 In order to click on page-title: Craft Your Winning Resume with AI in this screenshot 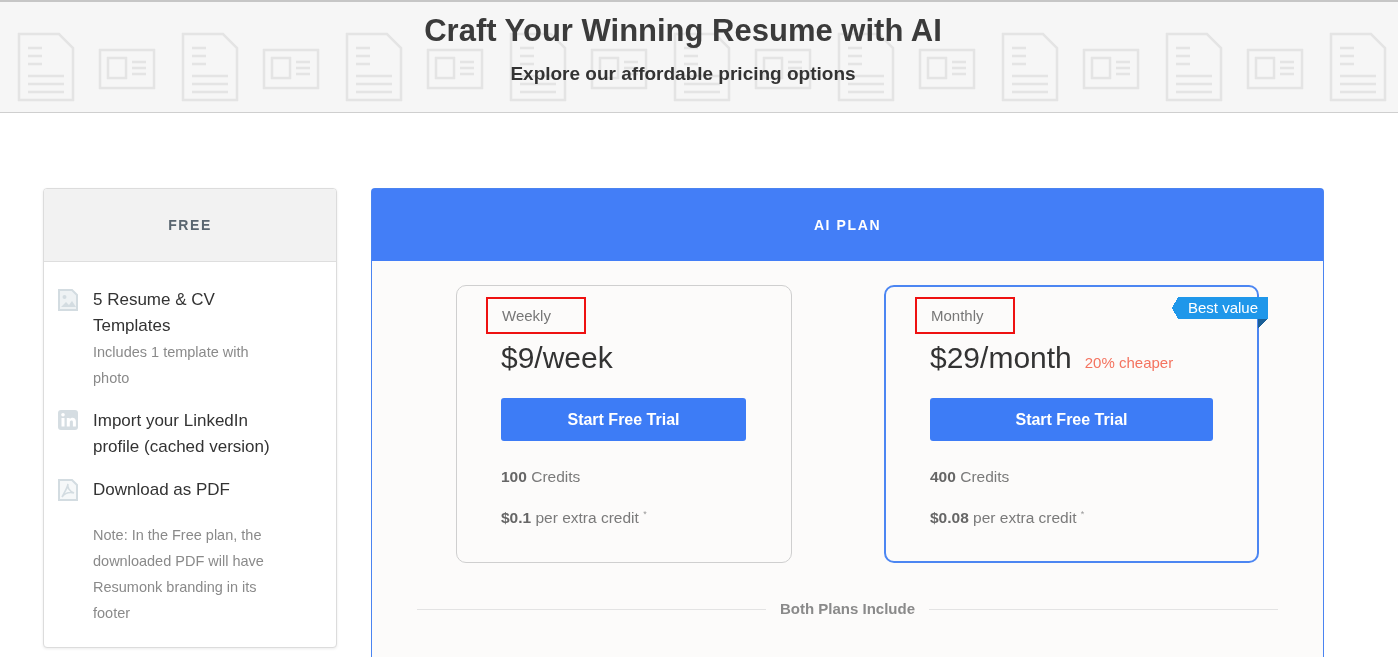, I will do `click(683, 31)`.